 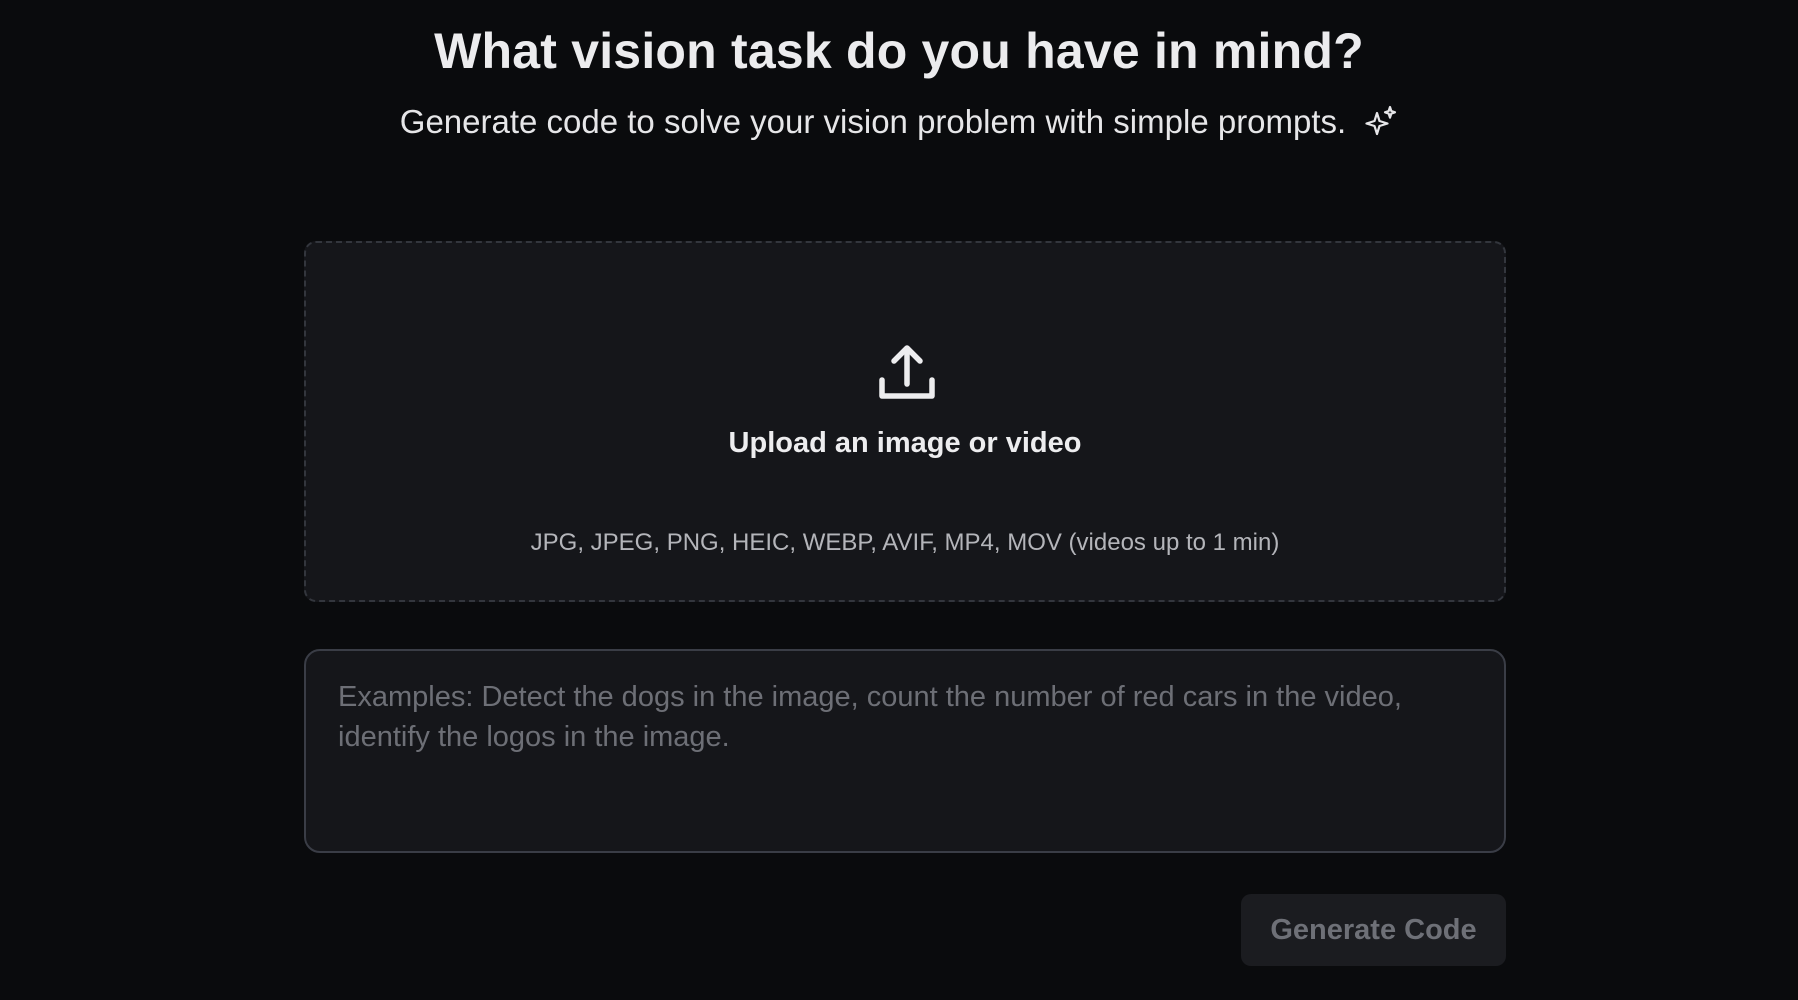 What do you see at coordinates (899, 51) in the screenshot?
I see `page-title: What vision task do you have in mind?` at bounding box center [899, 51].